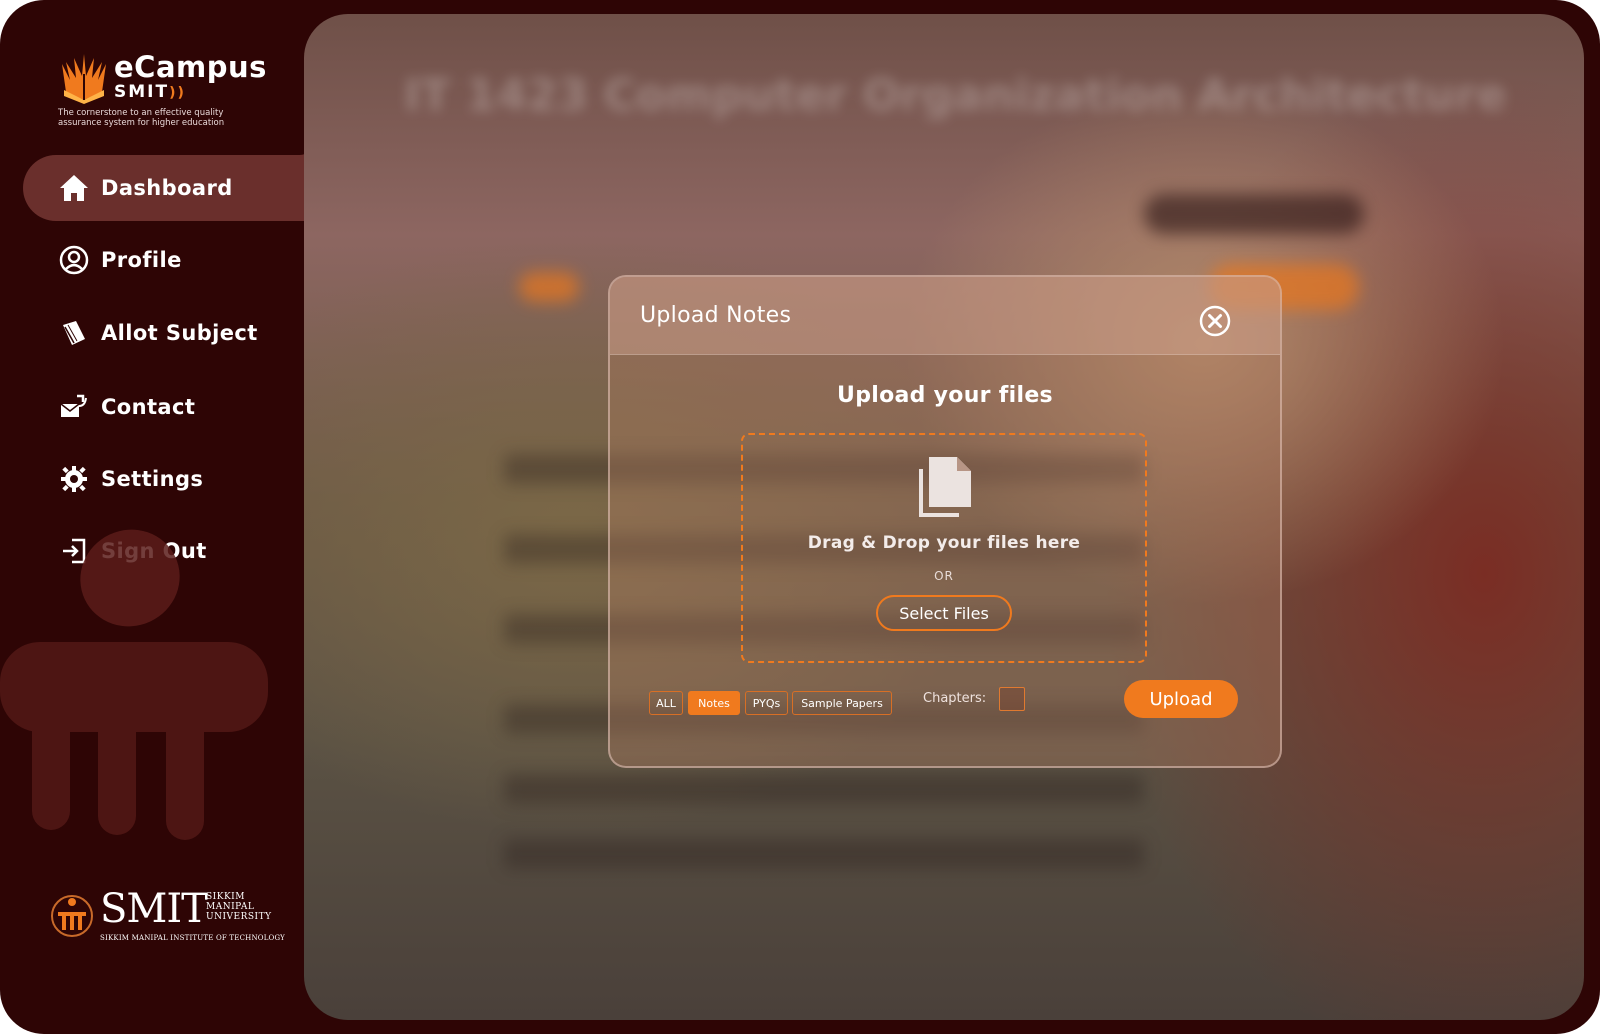  I want to click on background-button, so click(1254, 214).